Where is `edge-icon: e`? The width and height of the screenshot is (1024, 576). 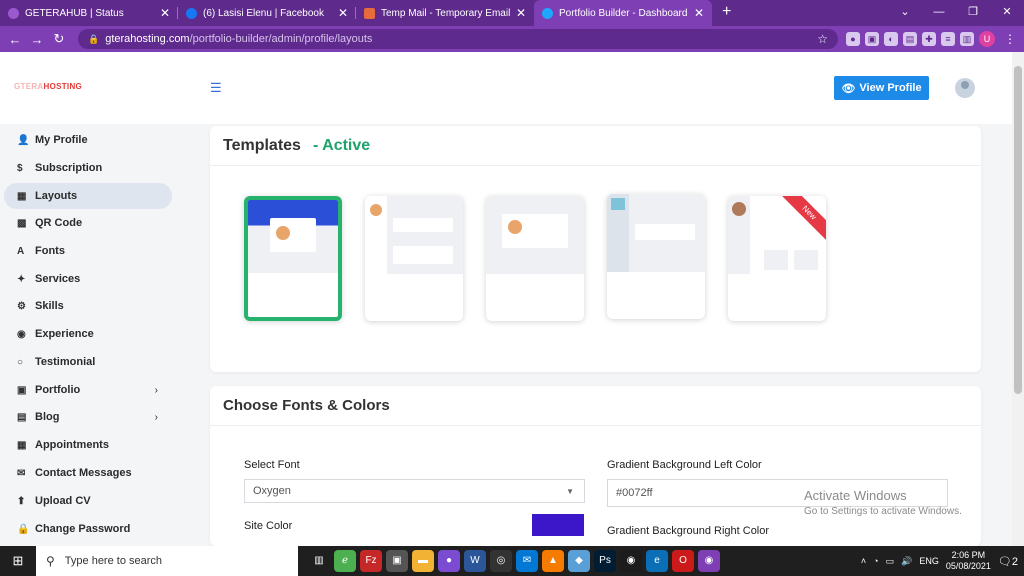 edge-icon: e is located at coordinates (657, 561).